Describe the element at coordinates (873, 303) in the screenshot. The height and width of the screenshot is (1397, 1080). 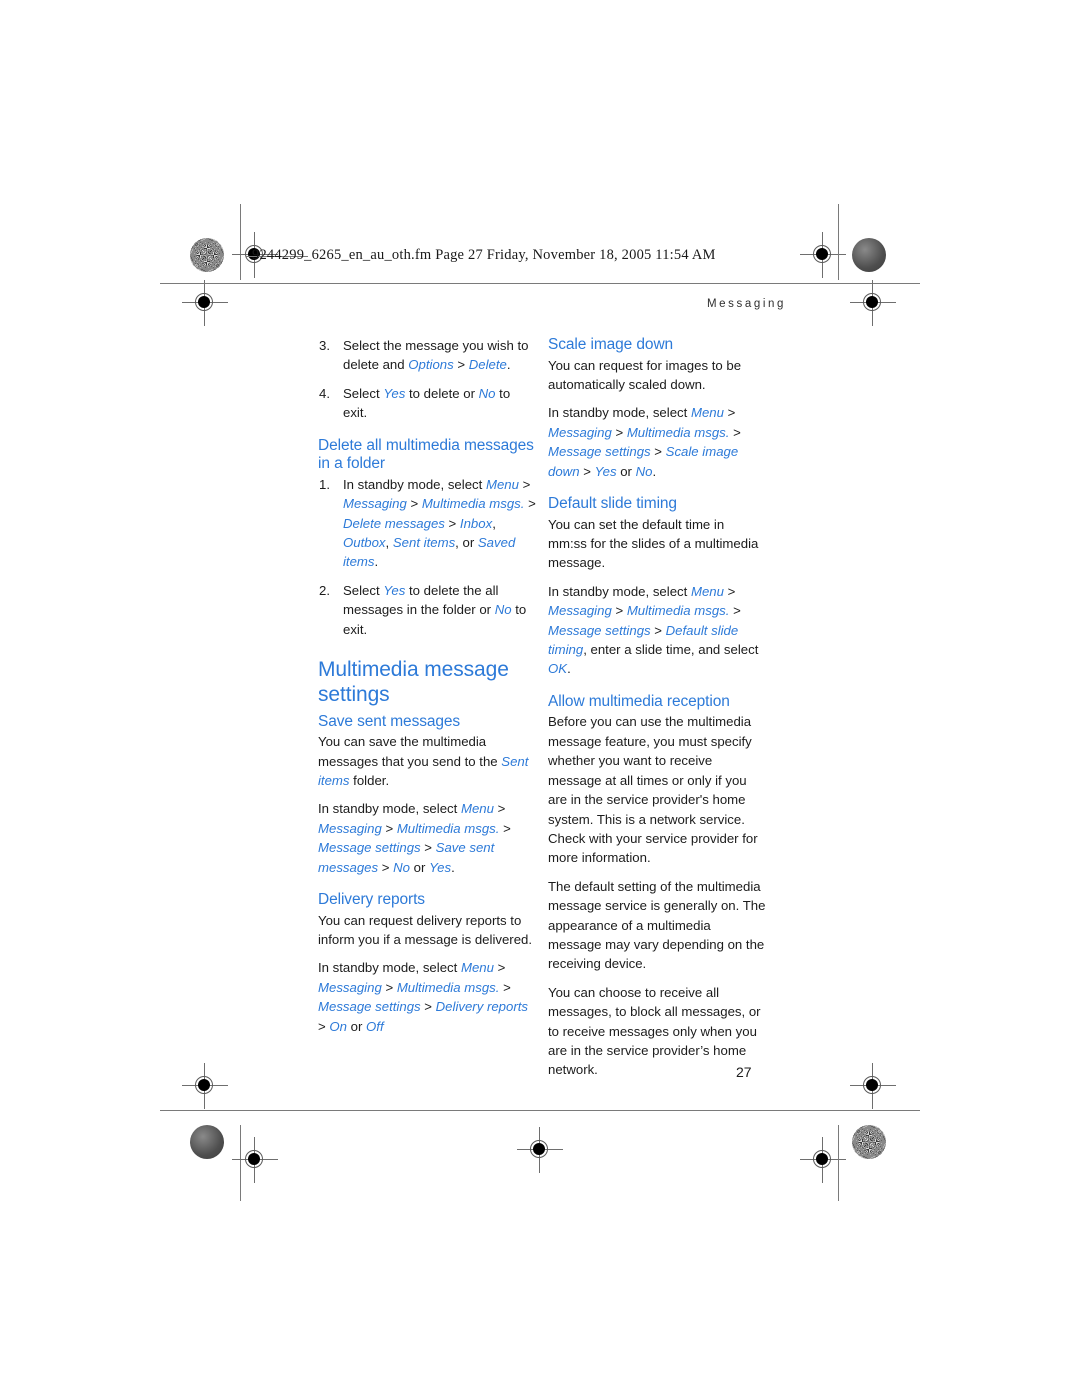
I see `registration-mark-right-upper` at that location.